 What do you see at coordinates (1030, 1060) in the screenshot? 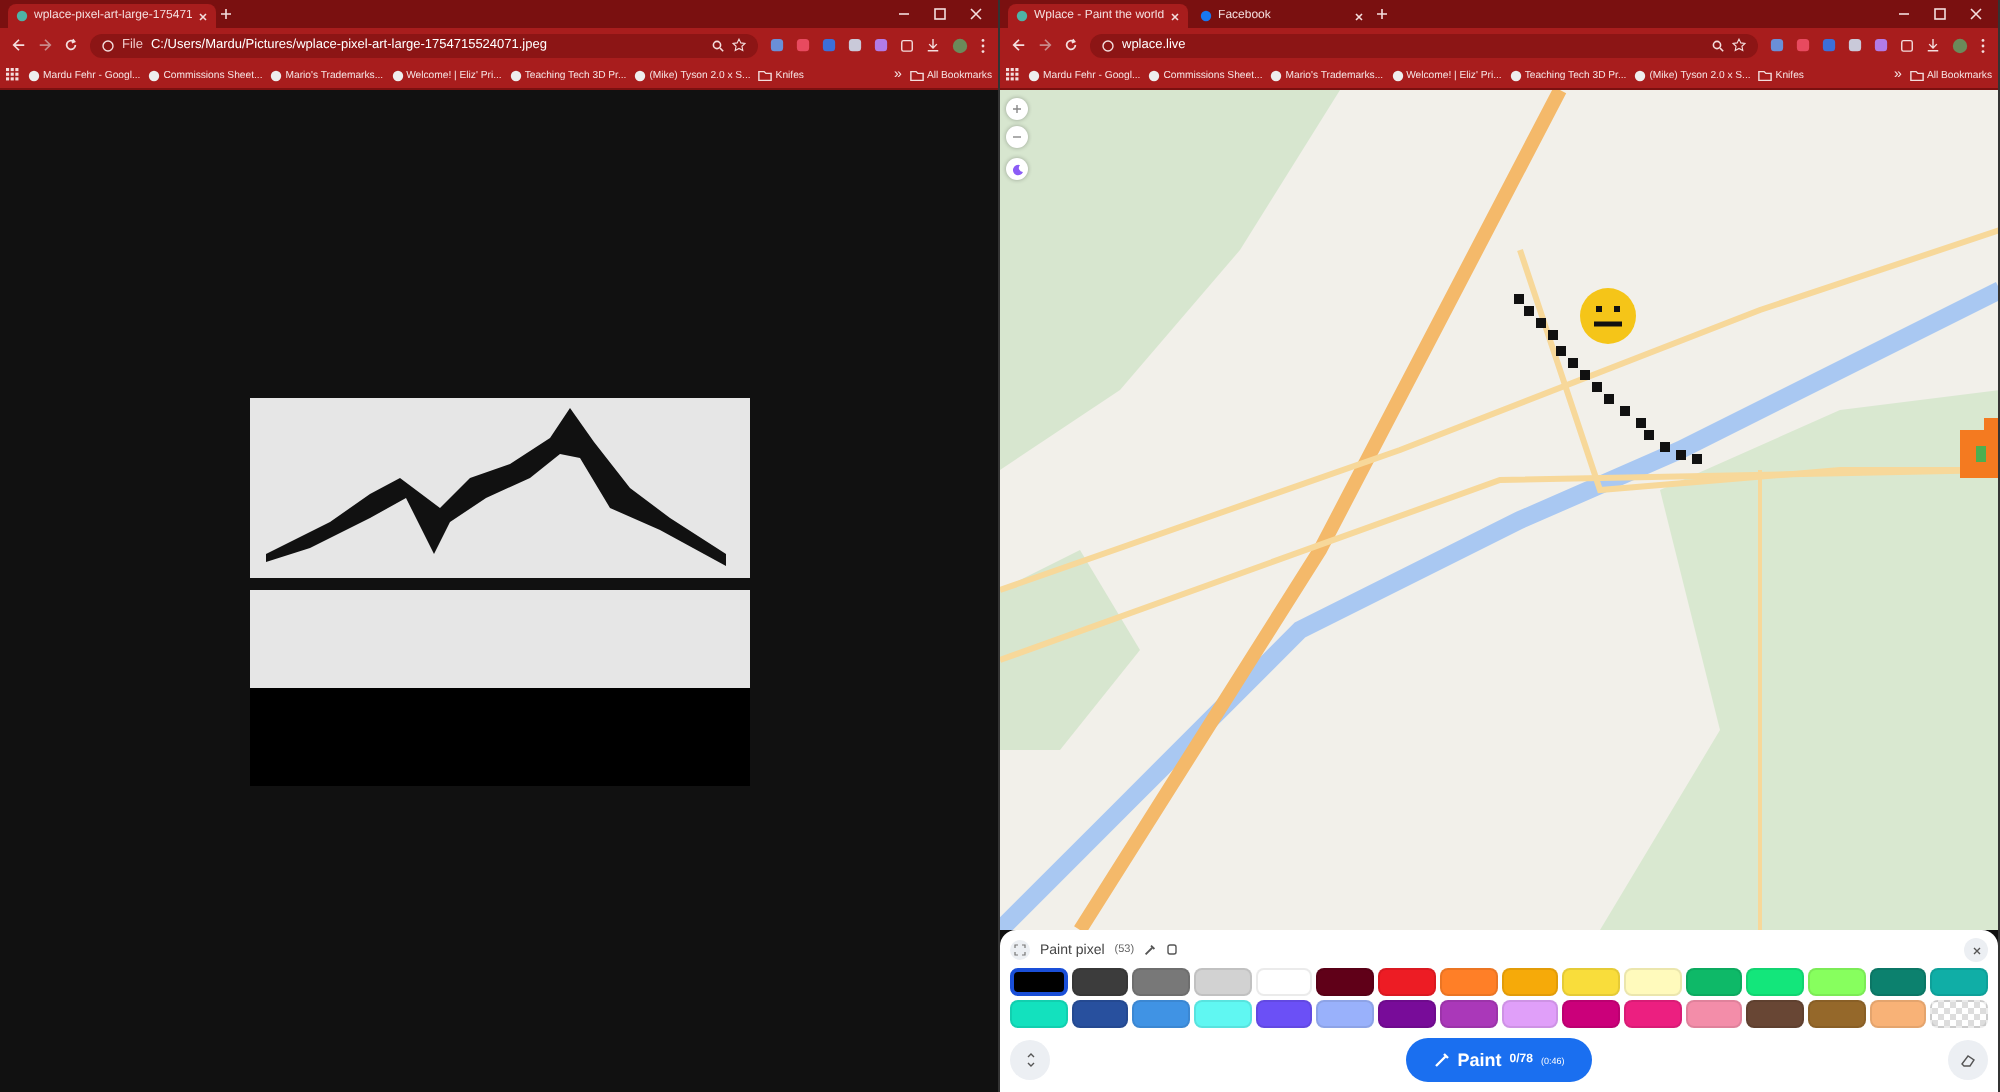
I see `chevrons-icon` at bounding box center [1030, 1060].